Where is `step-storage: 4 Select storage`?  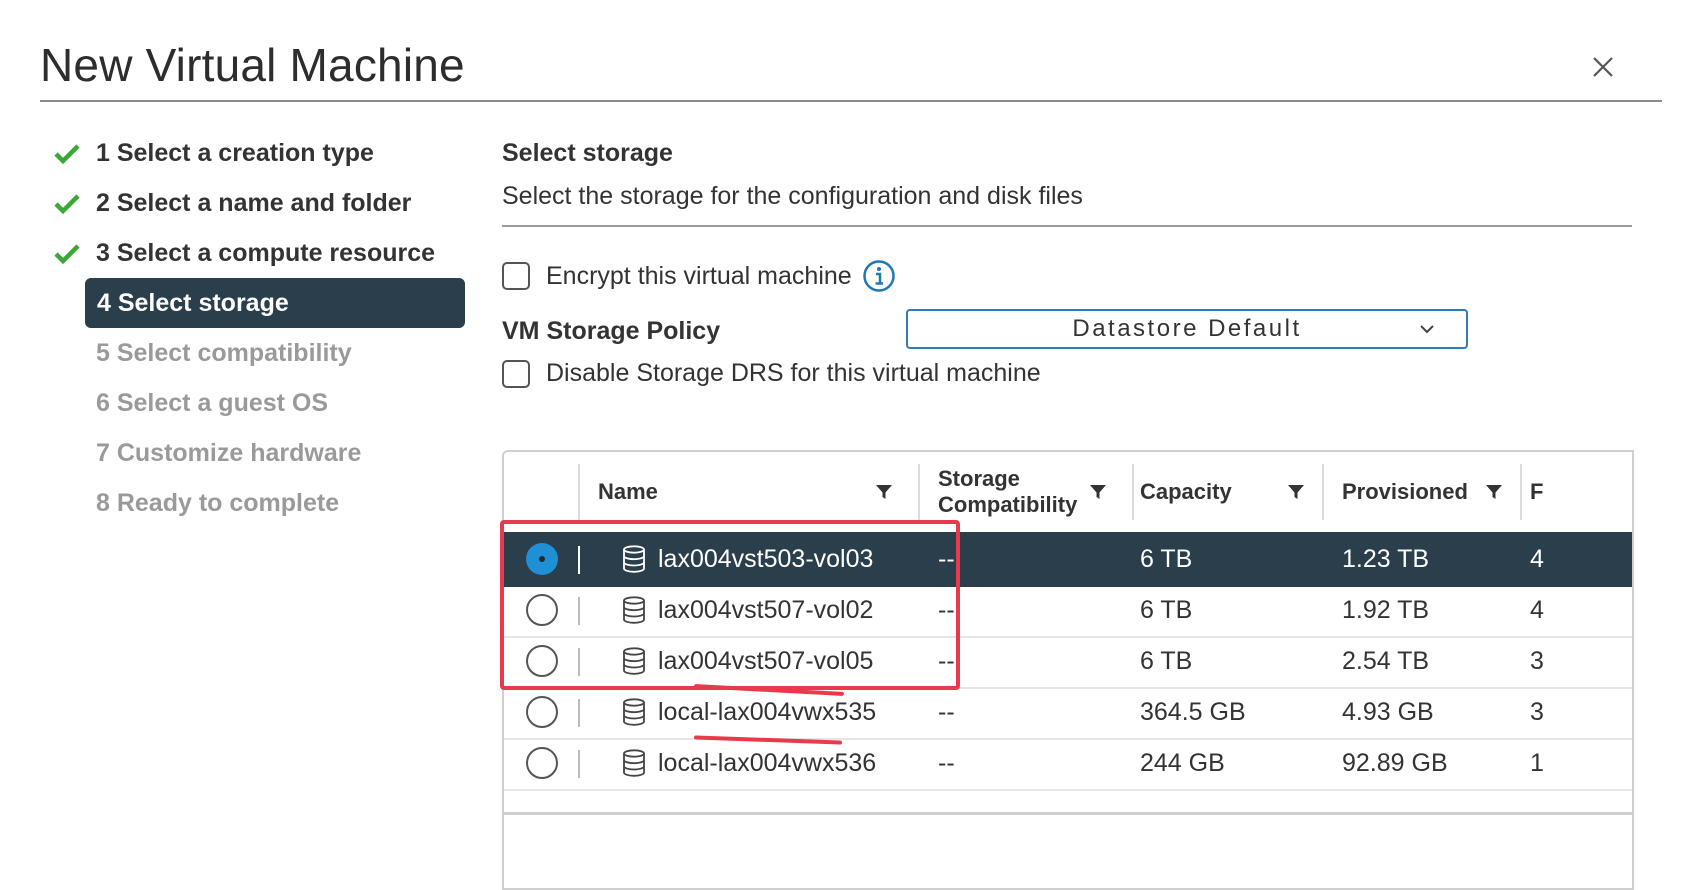 step-storage: 4 Select storage is located at coordinates (275, 303).